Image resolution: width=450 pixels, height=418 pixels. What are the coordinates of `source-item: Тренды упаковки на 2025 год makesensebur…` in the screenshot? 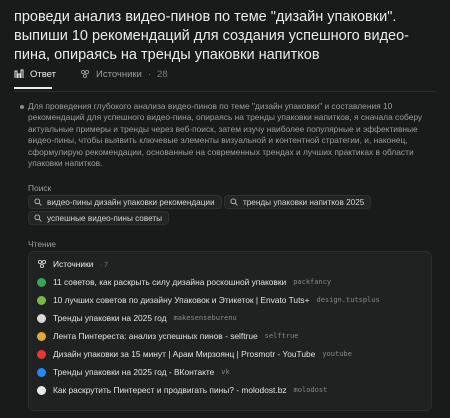 It's located at (137, 318).